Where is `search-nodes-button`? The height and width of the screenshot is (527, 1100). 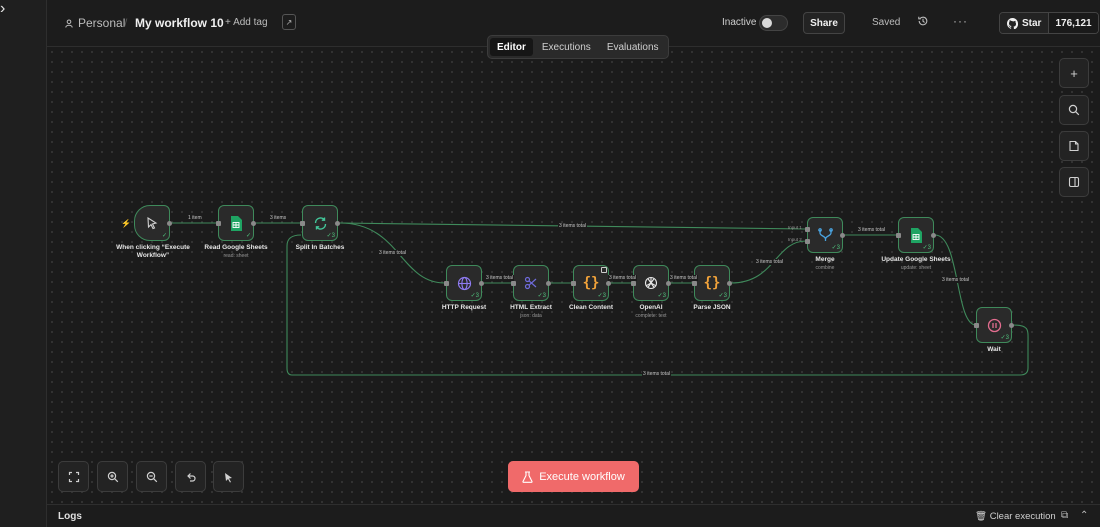 search-nodes-button is located at coordinates (1074, 110).